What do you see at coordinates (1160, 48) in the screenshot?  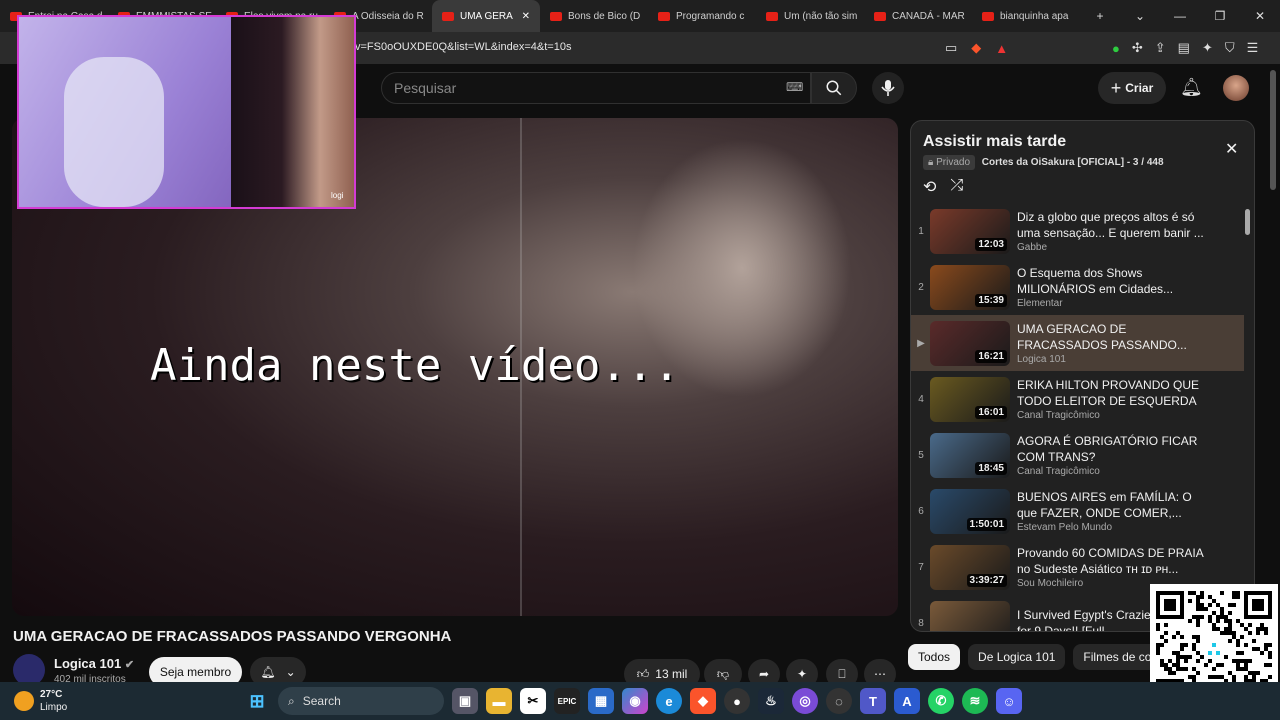 I see `share-icon: ⇪` at bounding box center [1160, 48].